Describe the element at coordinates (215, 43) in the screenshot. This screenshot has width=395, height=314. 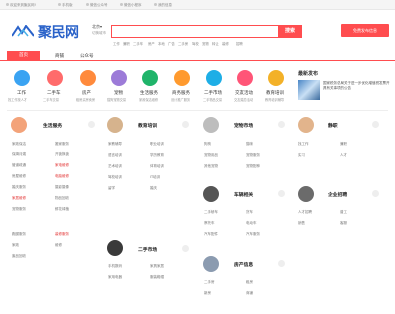
I see `hot-keyword: 转让` at that location.